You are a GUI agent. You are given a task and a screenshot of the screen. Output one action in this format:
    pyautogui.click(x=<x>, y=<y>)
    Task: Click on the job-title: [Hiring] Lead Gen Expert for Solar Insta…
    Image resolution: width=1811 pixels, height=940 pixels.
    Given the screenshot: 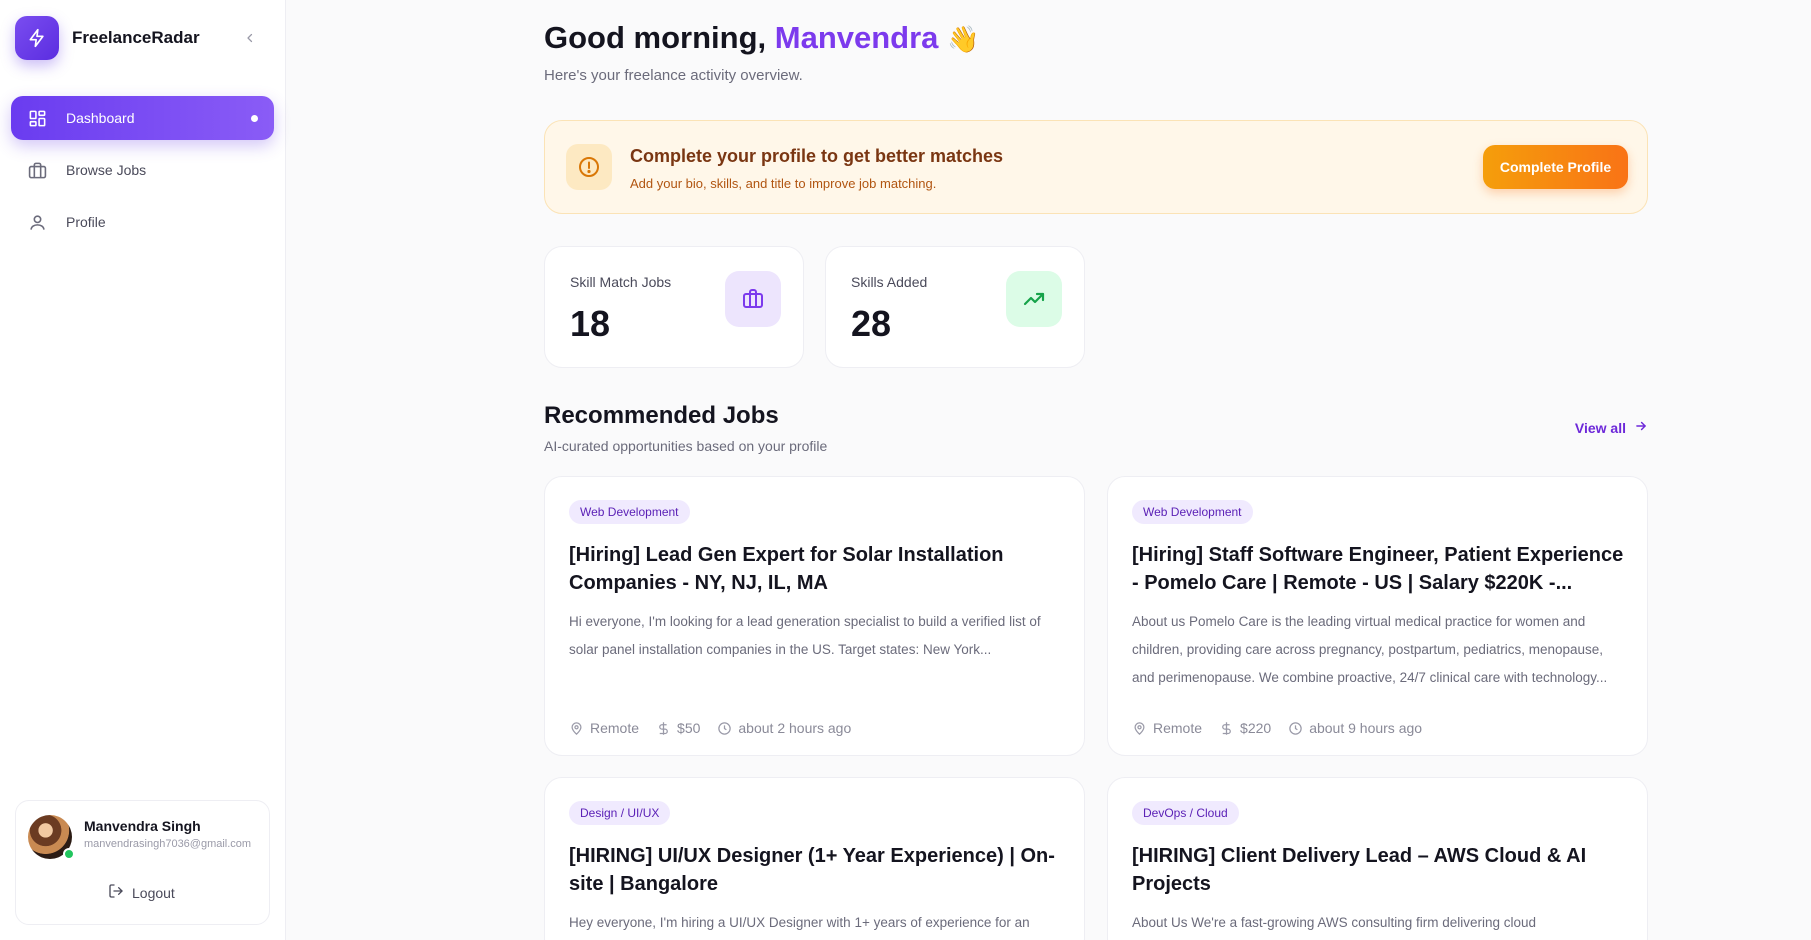 What is the action you would take?
    pyautogui.click(x=786, y=569)
    